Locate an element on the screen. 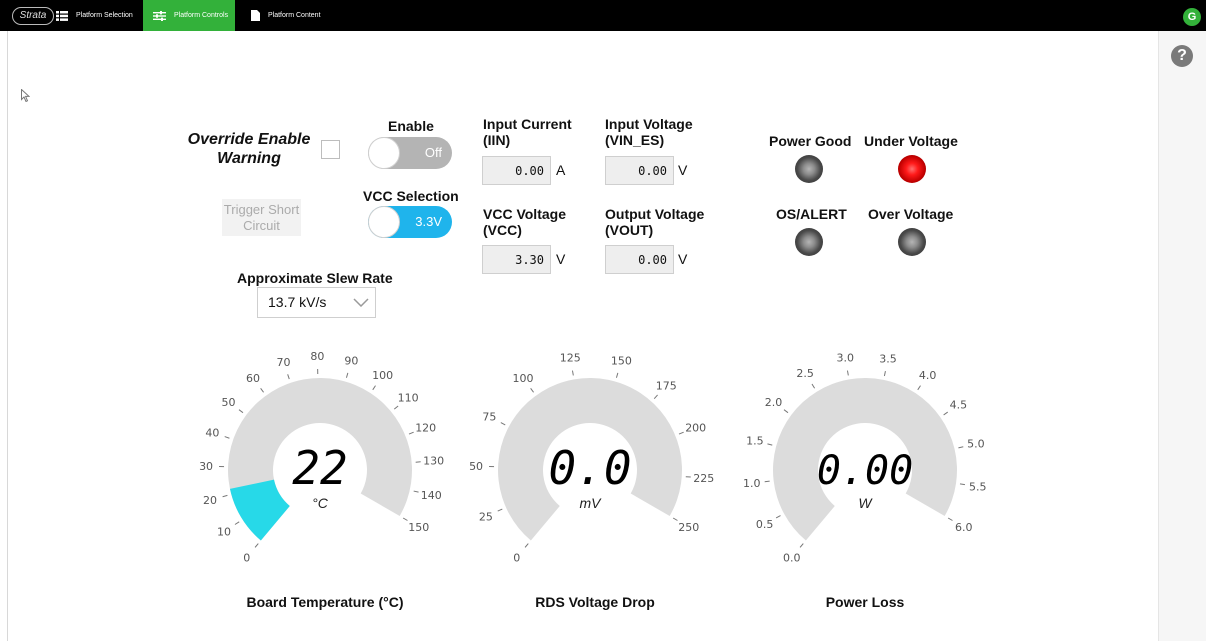 The width and height of the screenshot is (1206, 641). gauge-tick-label: 2.0 is located at coordinates (774, 402).